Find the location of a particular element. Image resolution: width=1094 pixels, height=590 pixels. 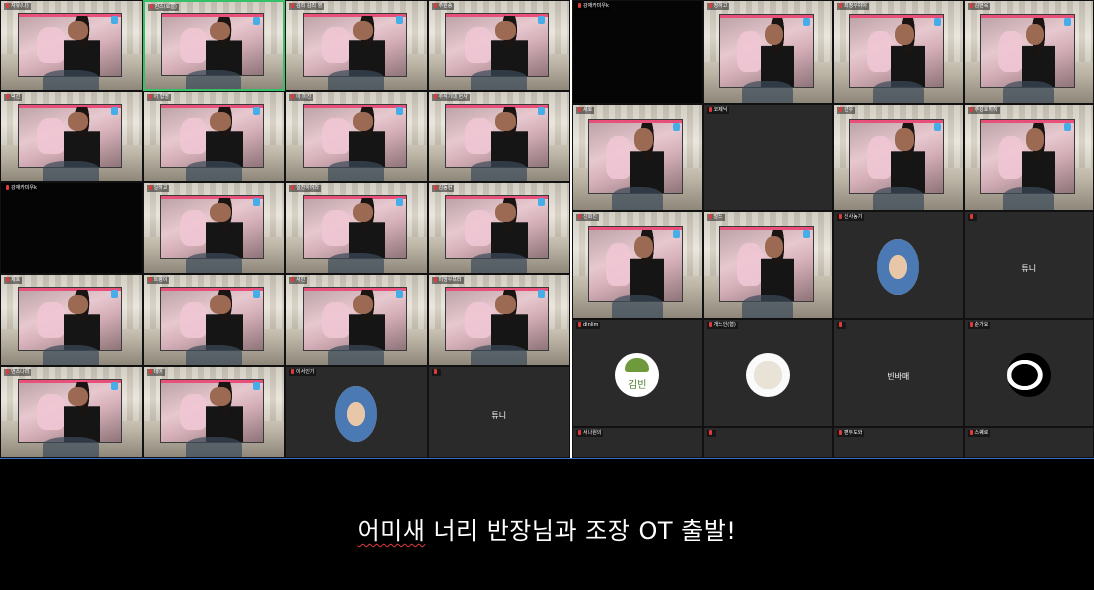

participant-tile: 덕선 is located at coordinates (71, 136).